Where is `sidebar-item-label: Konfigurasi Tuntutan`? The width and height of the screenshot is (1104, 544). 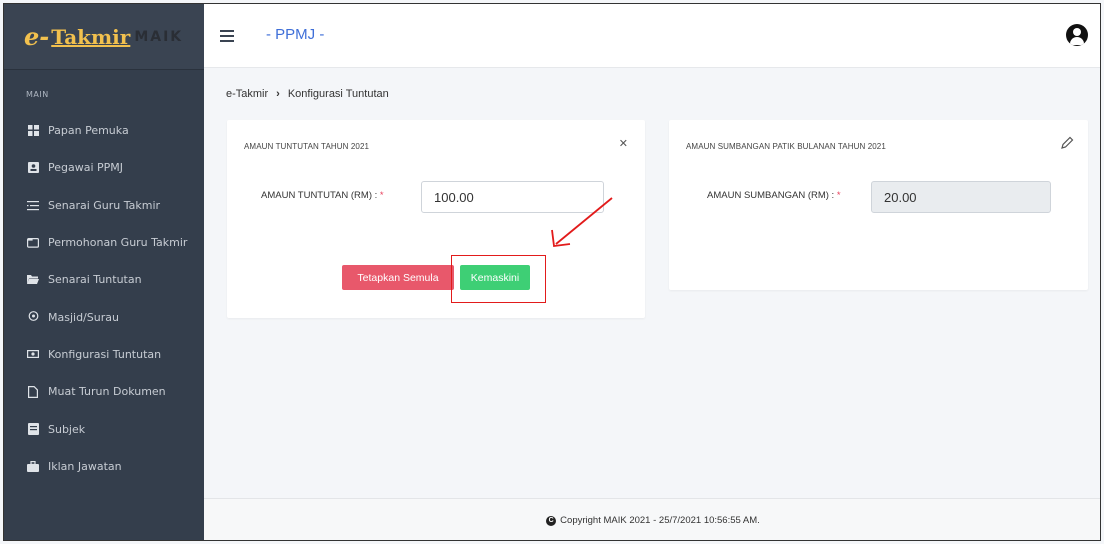
sidebar-item-label: Konfigurasi Tuntutan is located at coordinates (105, 354).